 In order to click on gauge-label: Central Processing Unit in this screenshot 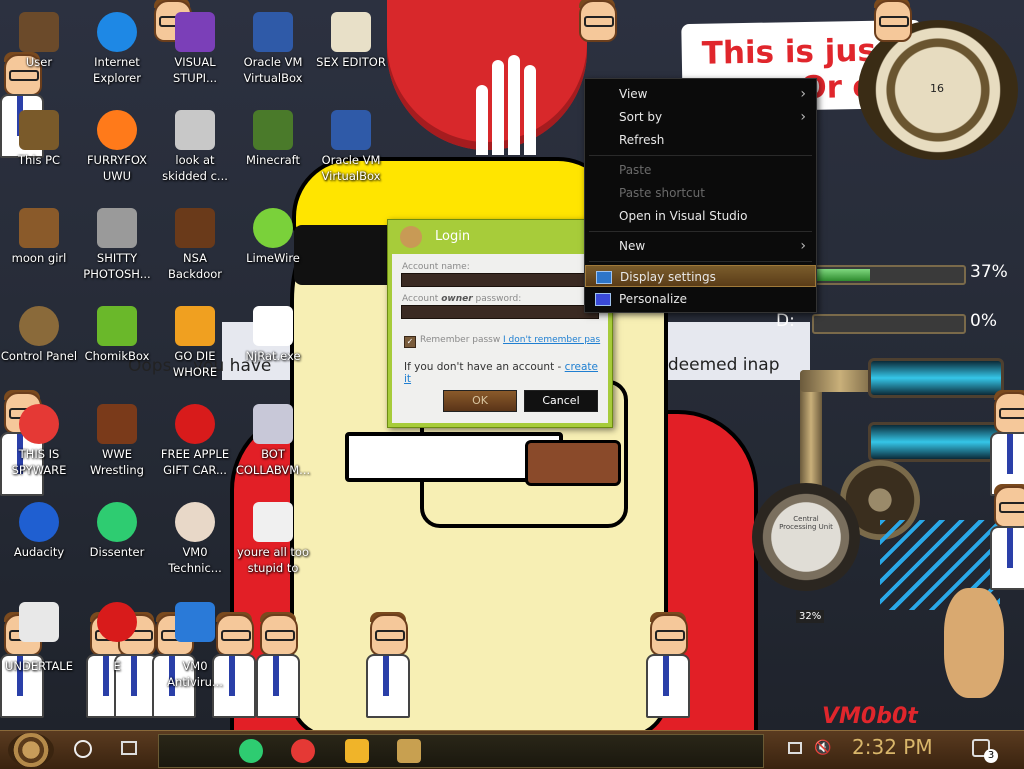, I will do `click(806, 523)`.